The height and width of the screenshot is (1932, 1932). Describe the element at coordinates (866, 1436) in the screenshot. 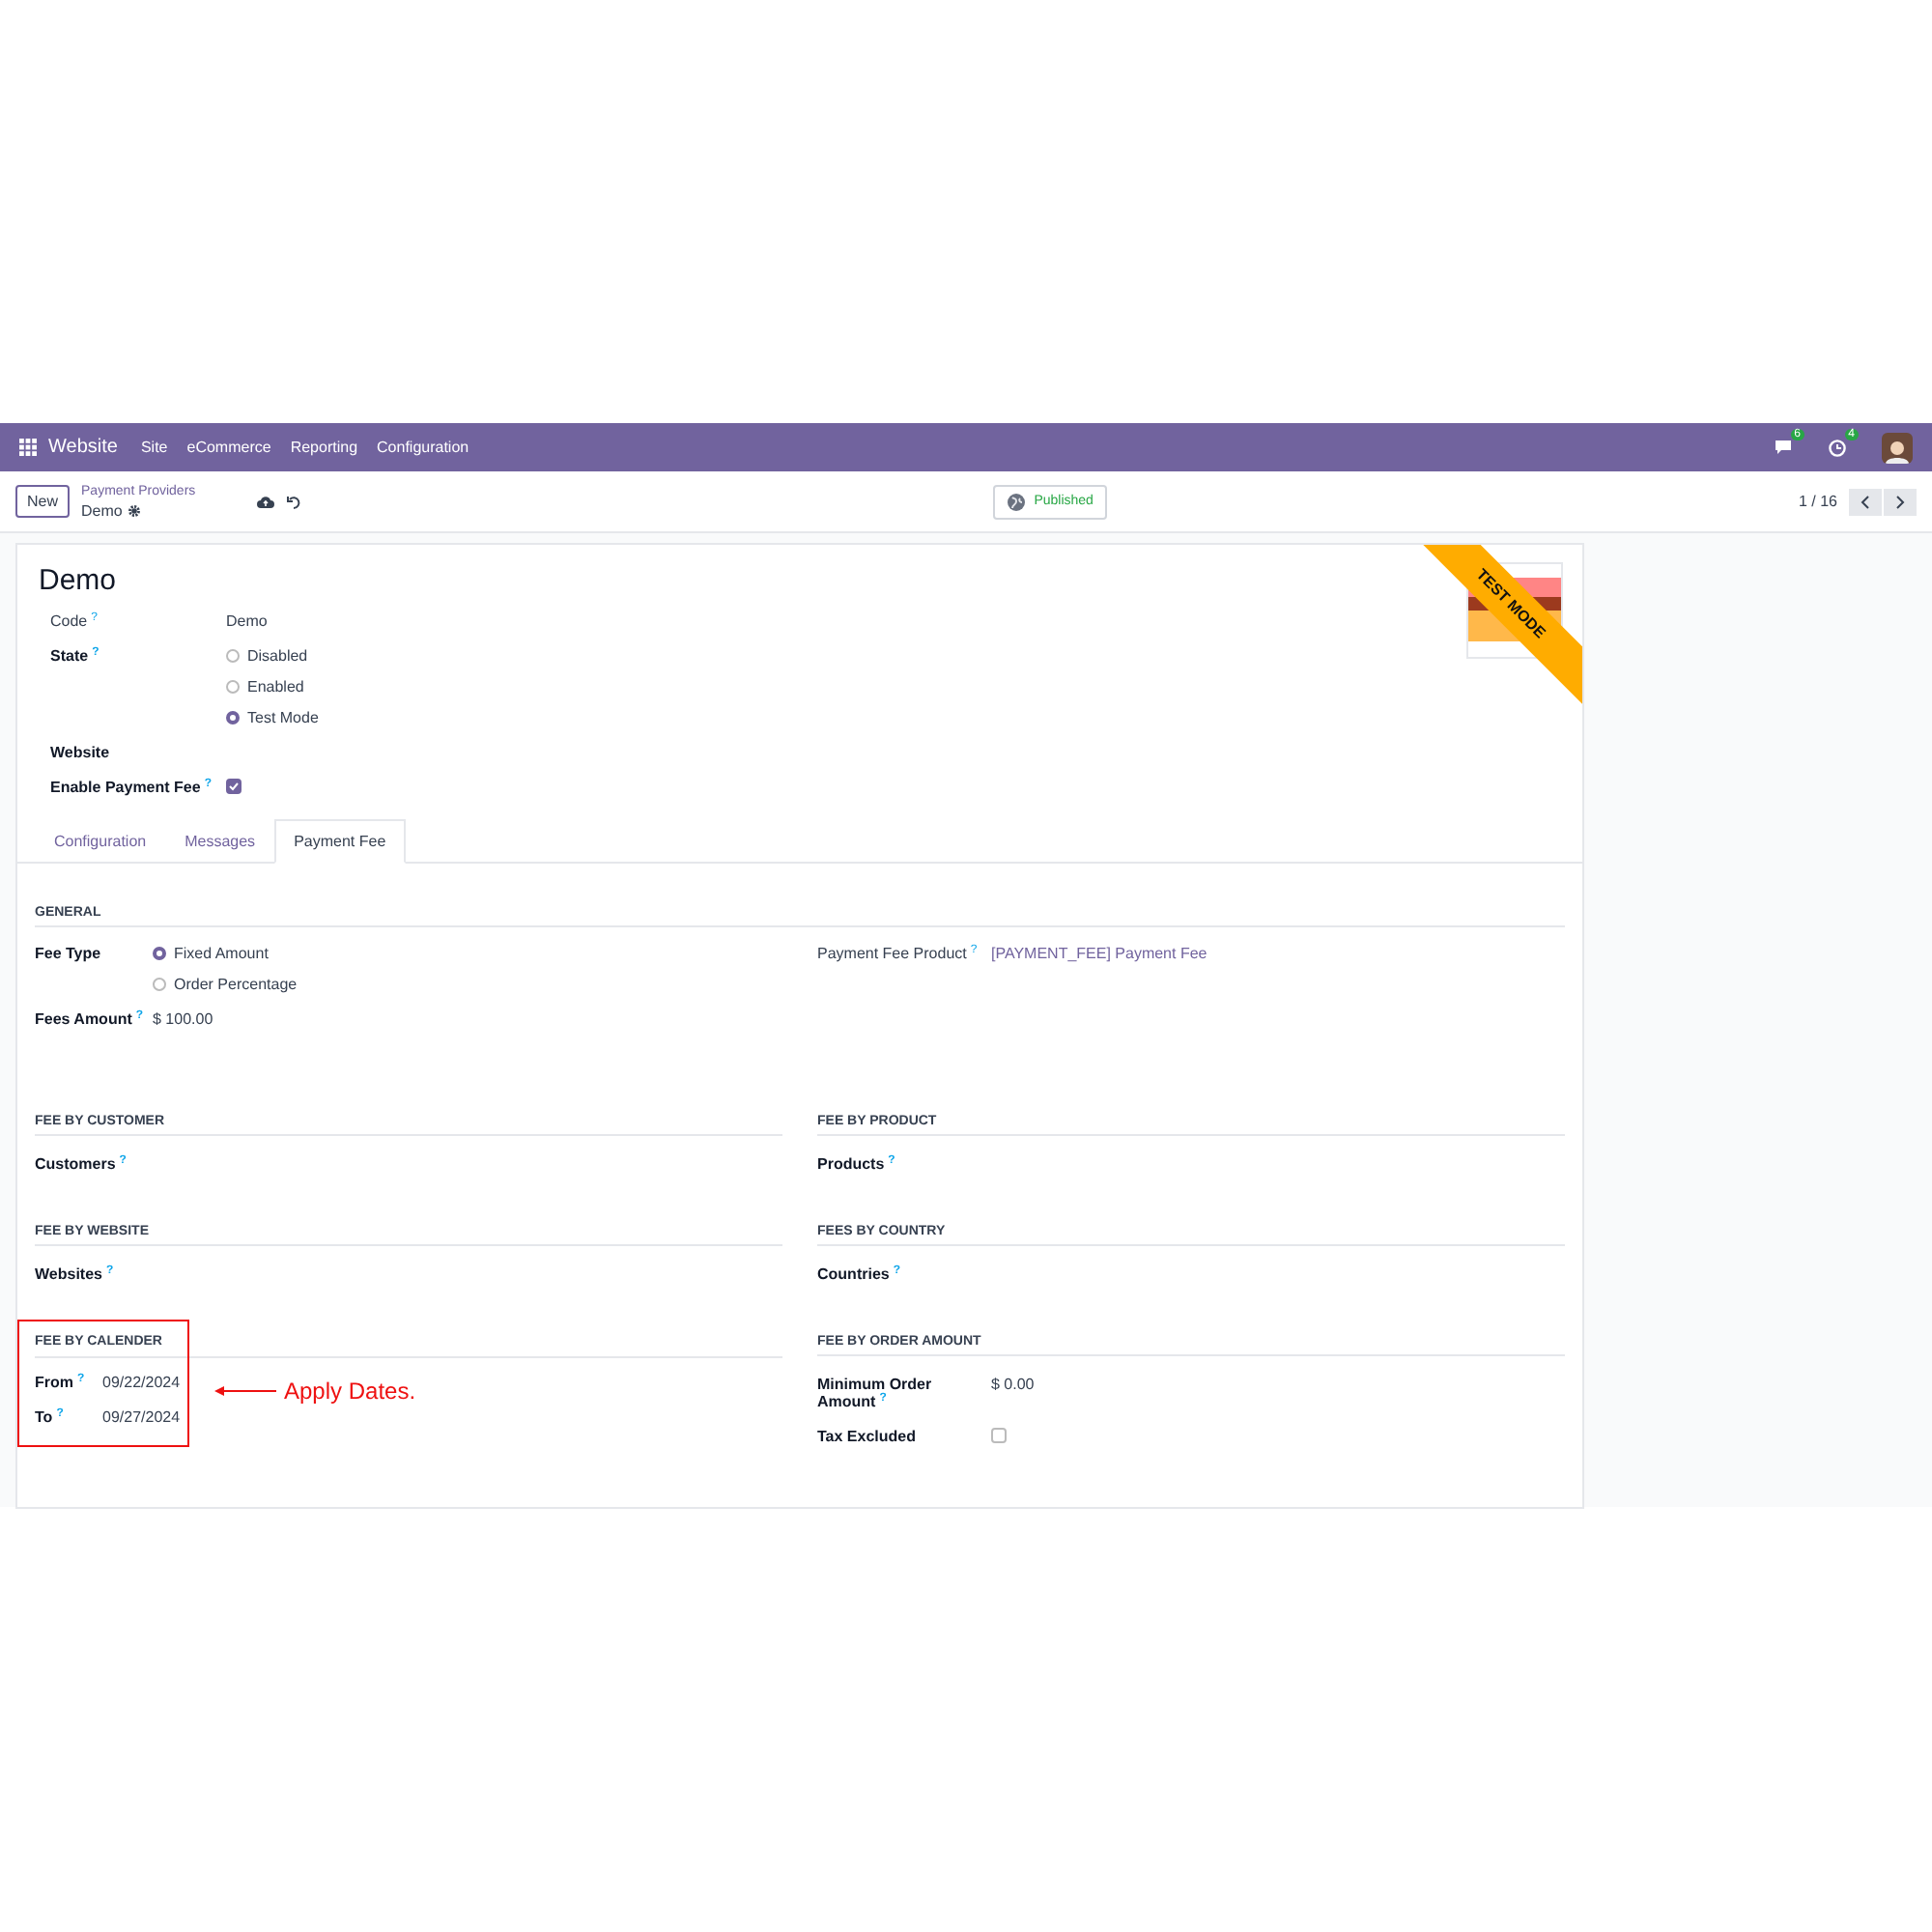

I see `field-label: Tax Excluded` at that location.